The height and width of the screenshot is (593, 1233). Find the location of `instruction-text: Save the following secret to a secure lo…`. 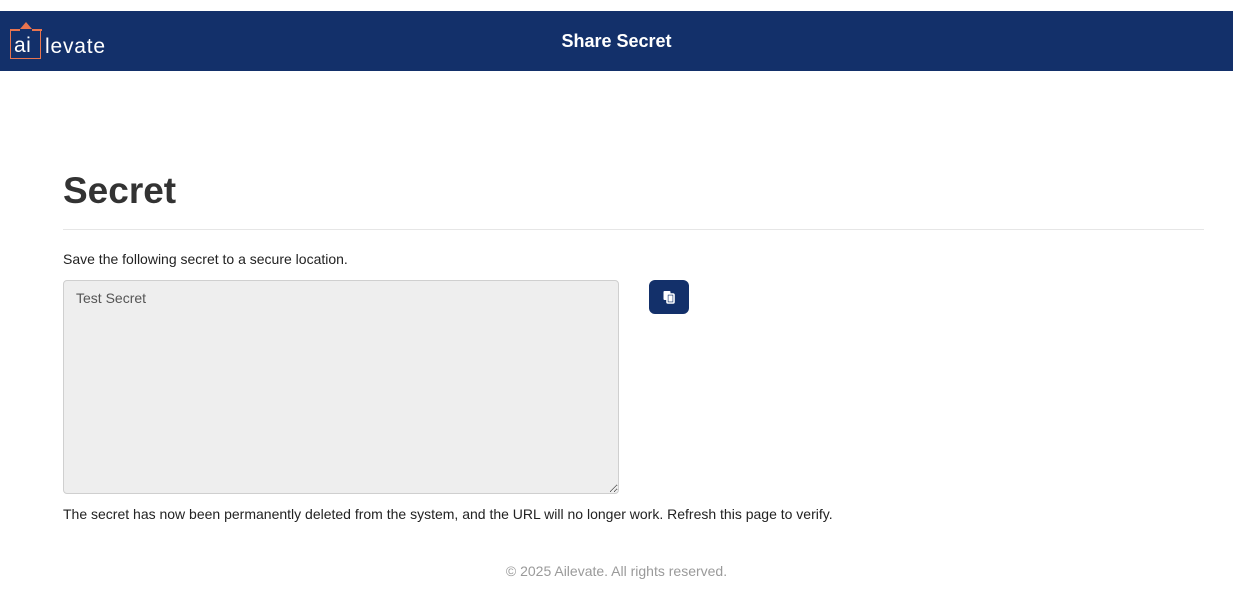

instruction-text: Save the following secret to a secure lo… is located at coordinates (205, 259).